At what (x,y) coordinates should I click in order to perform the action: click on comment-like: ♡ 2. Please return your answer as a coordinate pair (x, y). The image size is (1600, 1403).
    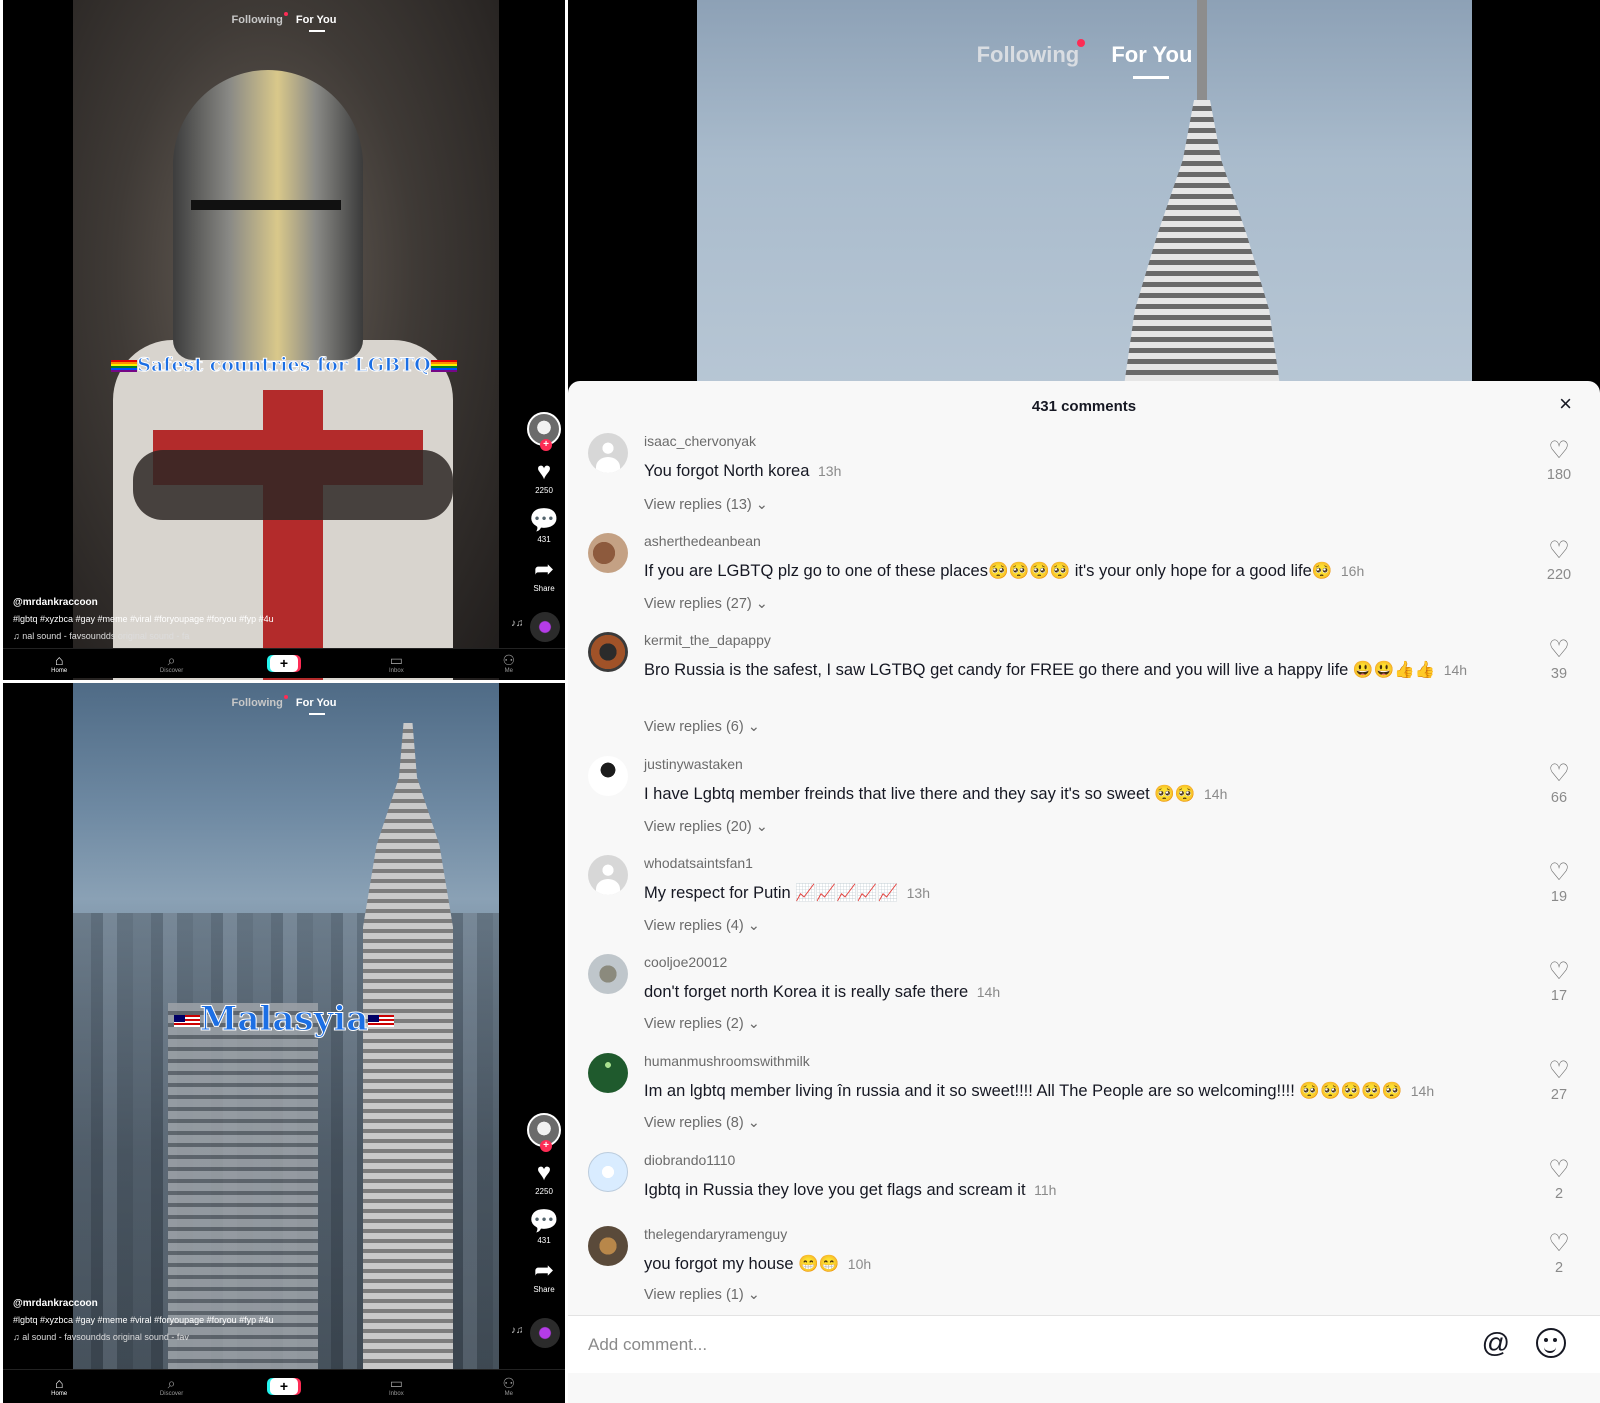
    Looking at the image, I should click on (1559, 1180).